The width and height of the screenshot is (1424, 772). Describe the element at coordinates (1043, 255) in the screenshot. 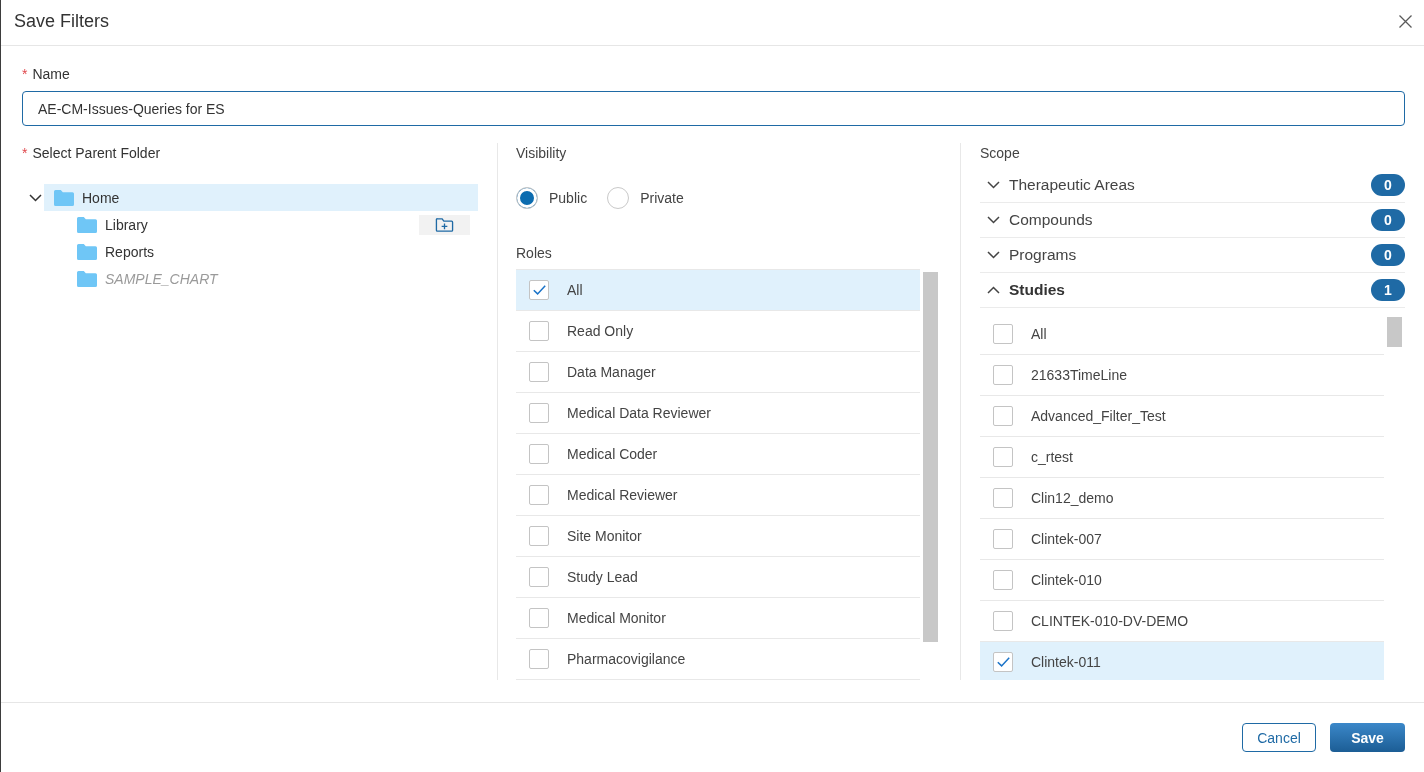

I see `group-label: Programs` at that location.